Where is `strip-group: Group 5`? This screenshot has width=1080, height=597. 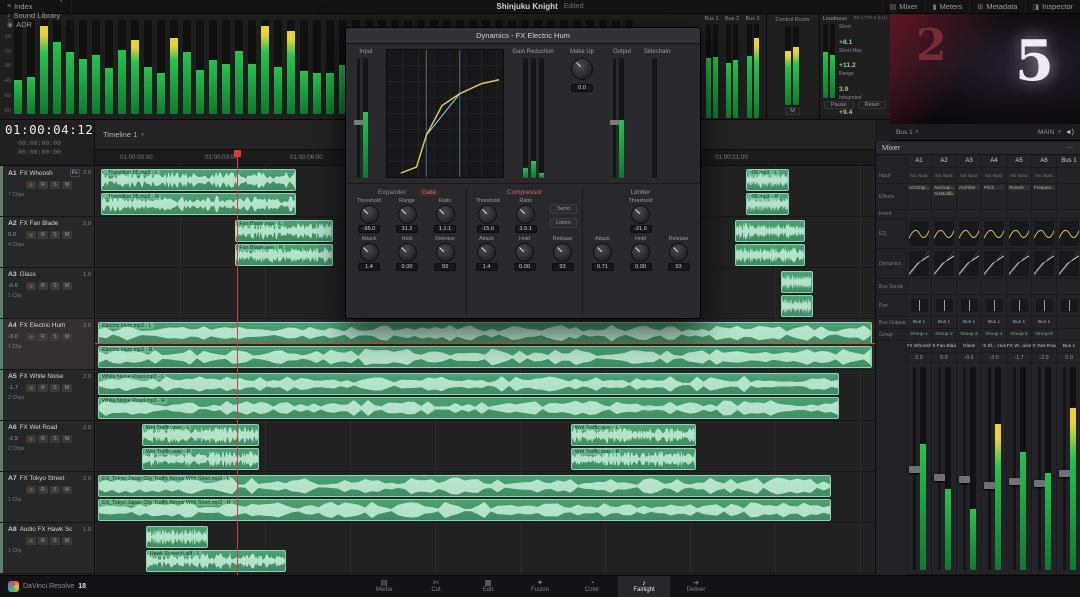 strip-group: Group 5 is located at coordinates (1019, 335).